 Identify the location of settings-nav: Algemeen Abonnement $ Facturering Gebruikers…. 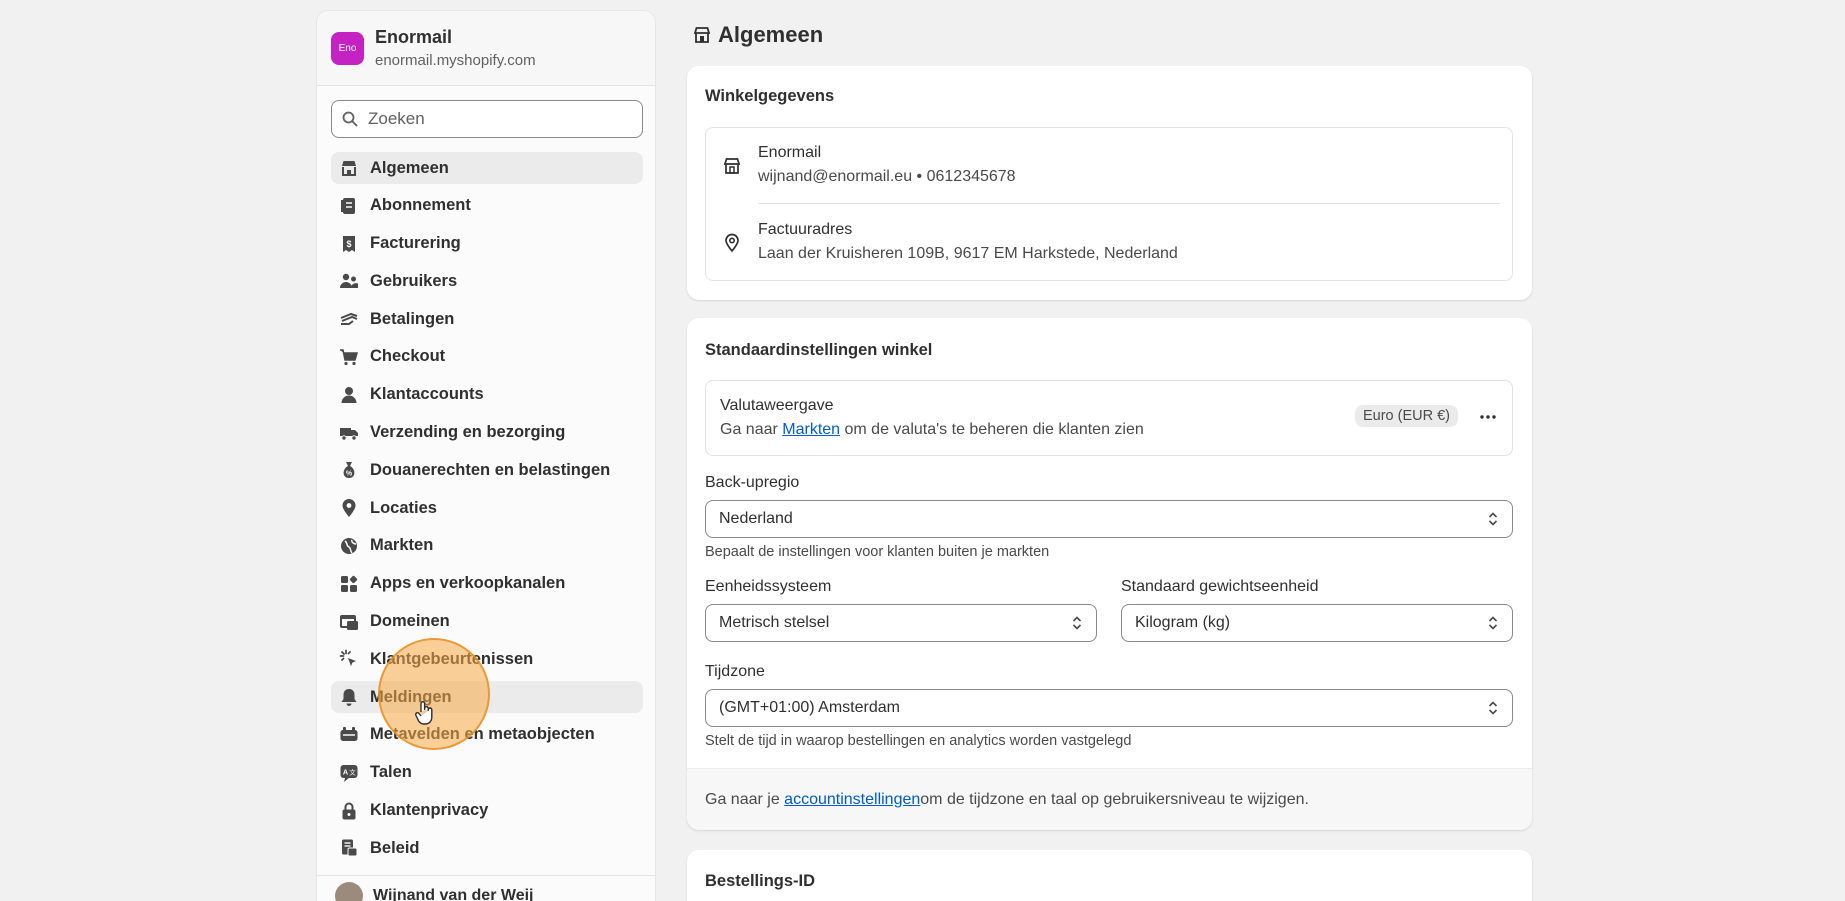
(487, 511).